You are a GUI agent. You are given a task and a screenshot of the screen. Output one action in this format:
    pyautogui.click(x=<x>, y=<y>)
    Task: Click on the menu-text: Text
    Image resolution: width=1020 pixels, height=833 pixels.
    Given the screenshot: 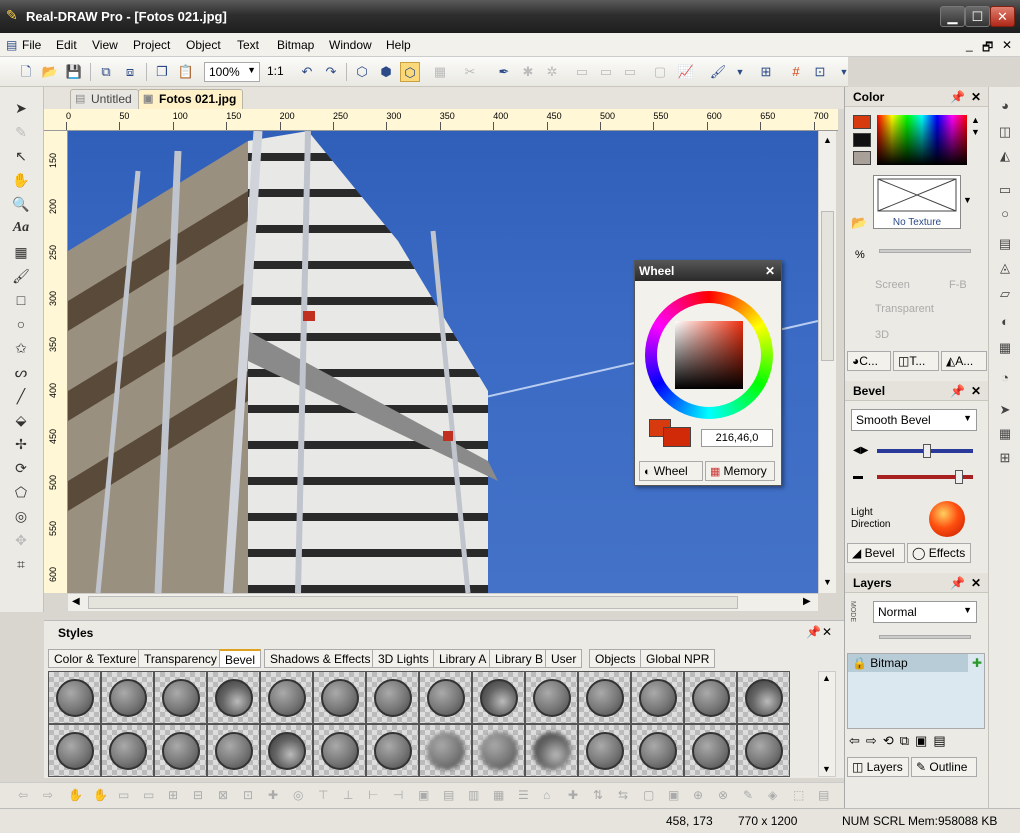 What is the action you would take?
    pyautogui.click(x=248, y=45)
    